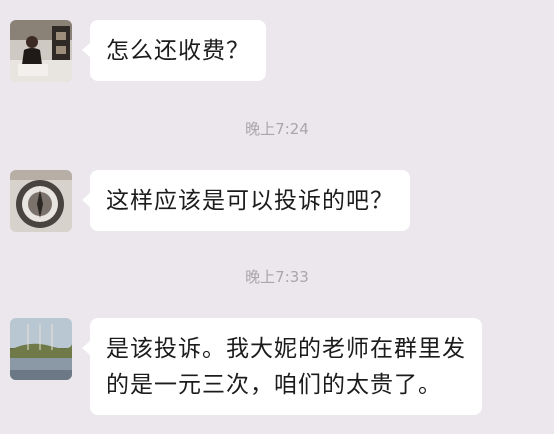 The image size is (554, 434). I want to click on message-bubble: 怎么还收费？, so click(174, 50).